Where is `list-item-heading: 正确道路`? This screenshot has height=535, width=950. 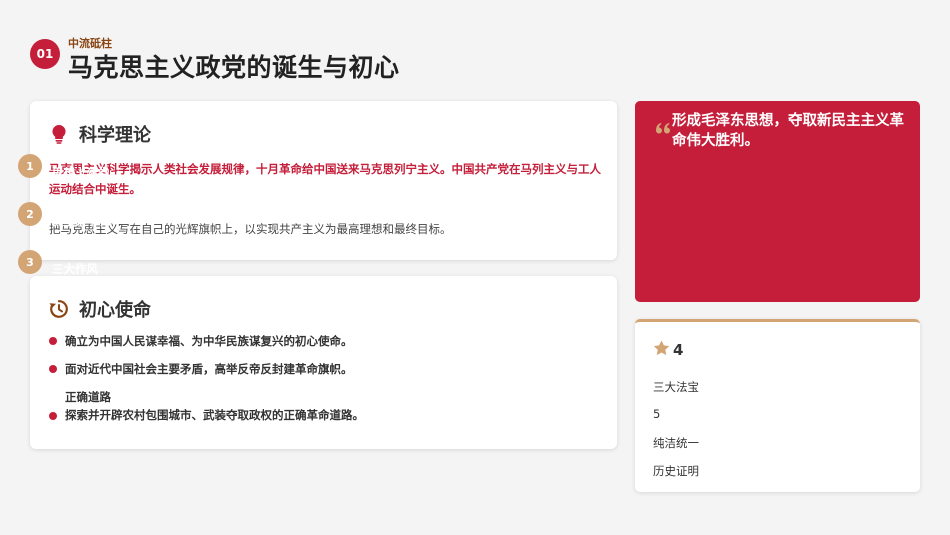
list-item-heading: 正确道路 is located at coordinates (88, 397).